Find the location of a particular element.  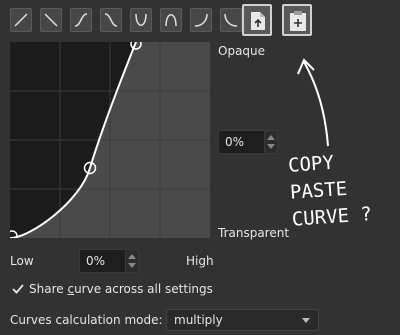

paste-curve-icon is located at coordinates (298, 21).